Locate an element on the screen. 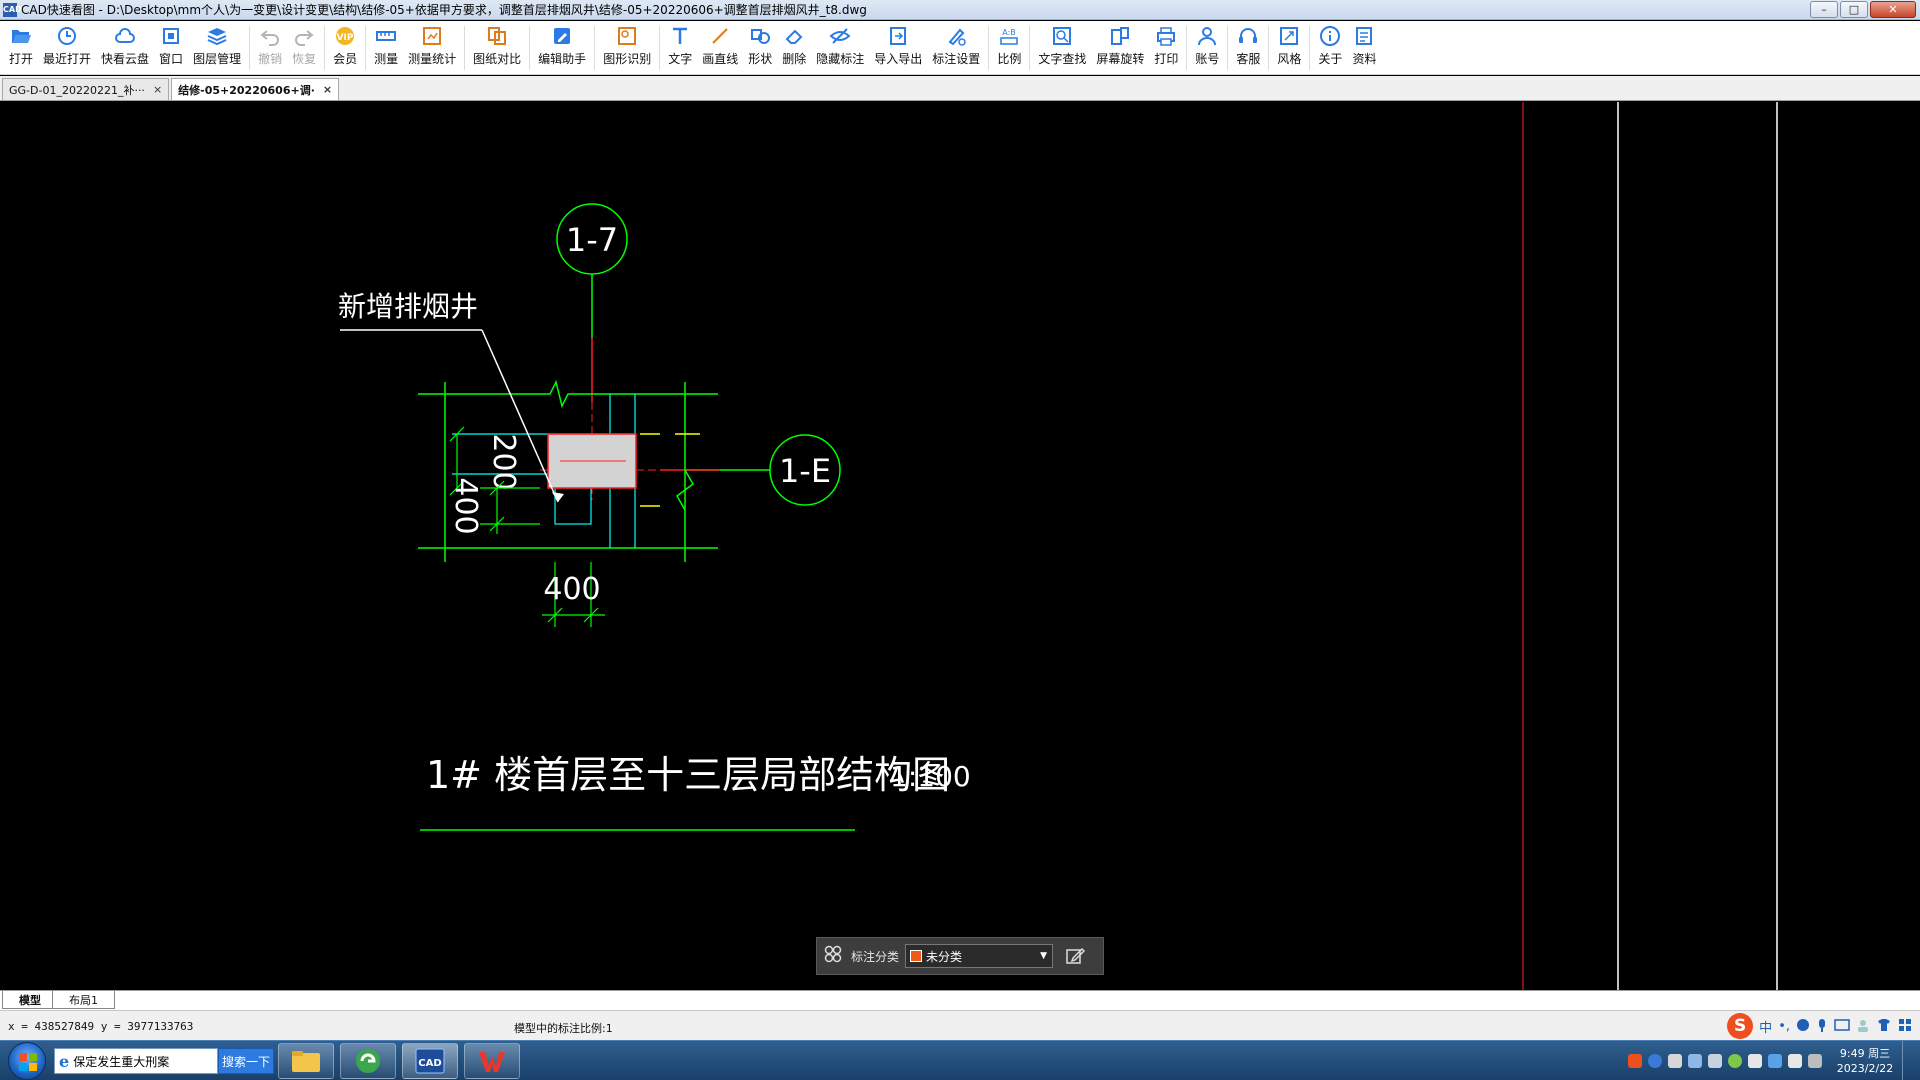 The height and width of the screenshot is (1080, 1920). leader-arrow is located at coordinates (558, 497).